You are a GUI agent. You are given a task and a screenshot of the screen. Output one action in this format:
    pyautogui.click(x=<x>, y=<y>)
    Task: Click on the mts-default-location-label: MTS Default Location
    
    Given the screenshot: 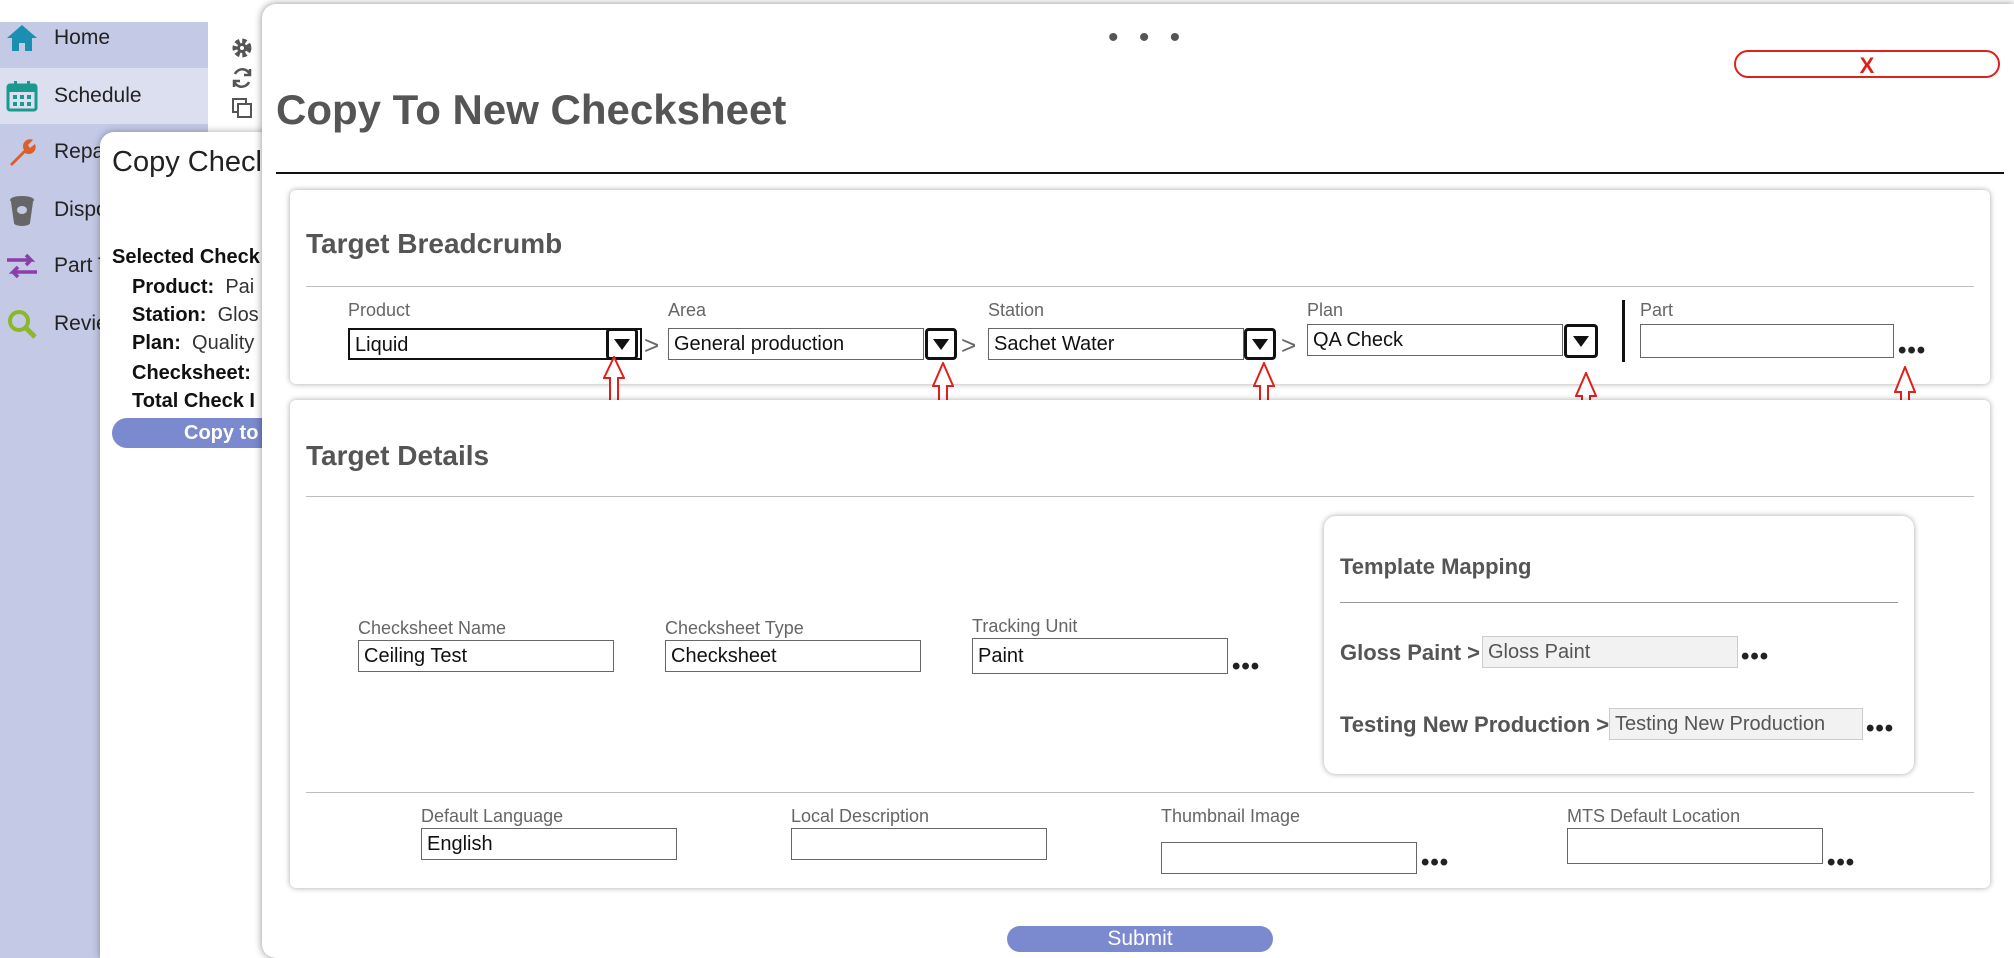 What is the action you would take?
    pyautogui.click(x=1654, y=816)
    